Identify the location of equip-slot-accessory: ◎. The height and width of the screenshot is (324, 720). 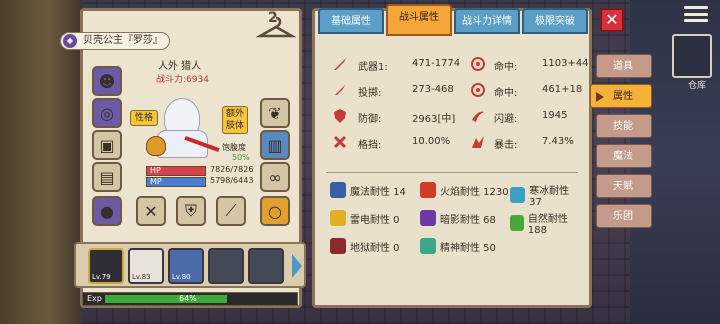
(107, 113).